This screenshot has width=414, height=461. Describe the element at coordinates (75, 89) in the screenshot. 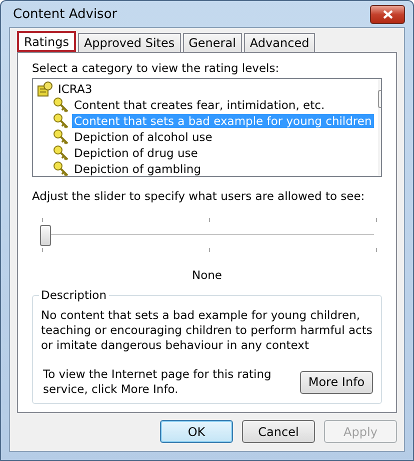

I see `tree-item: ICRA3` at that location.